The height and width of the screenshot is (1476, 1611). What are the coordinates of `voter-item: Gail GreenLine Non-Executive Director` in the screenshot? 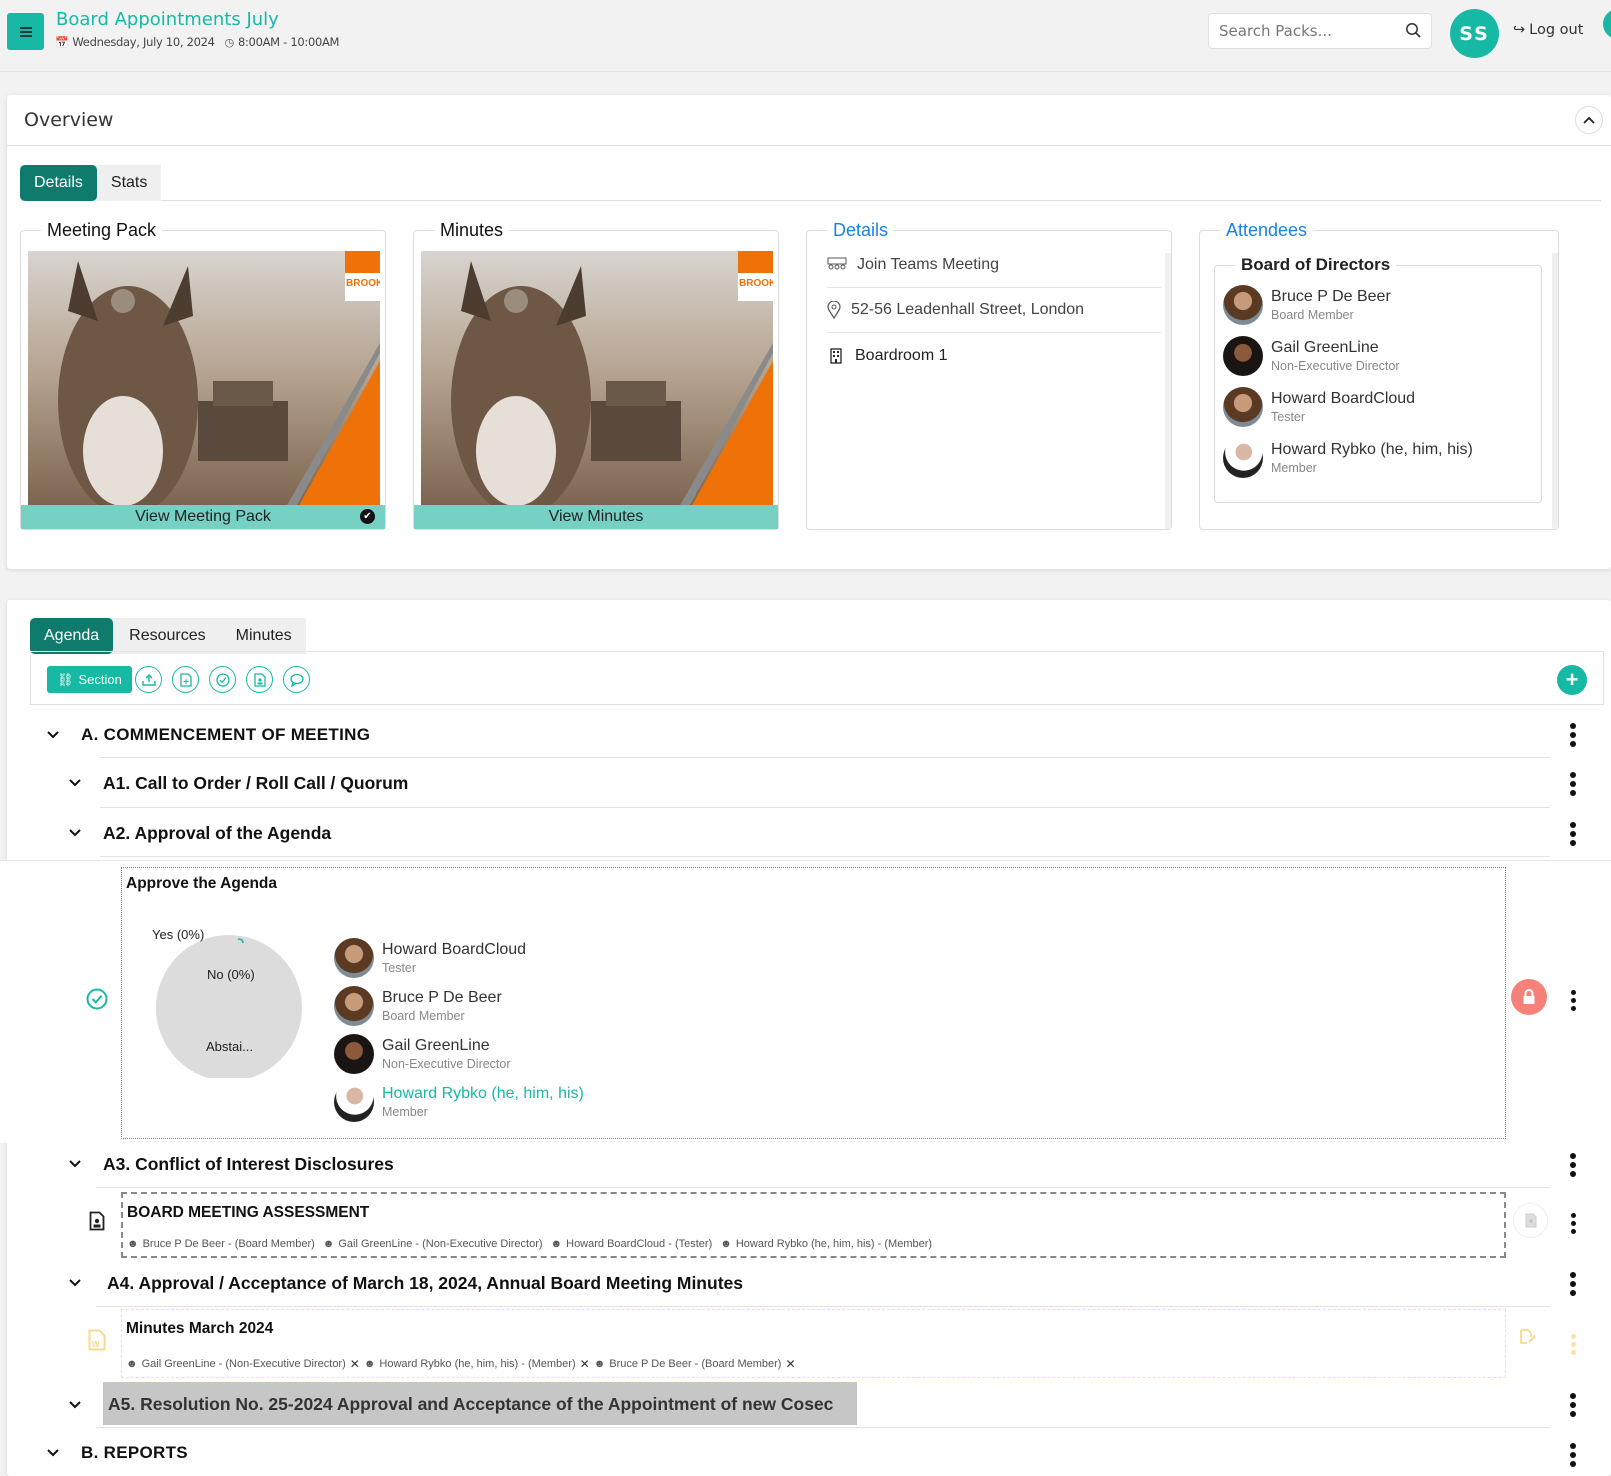 It's located at (459, 1054).